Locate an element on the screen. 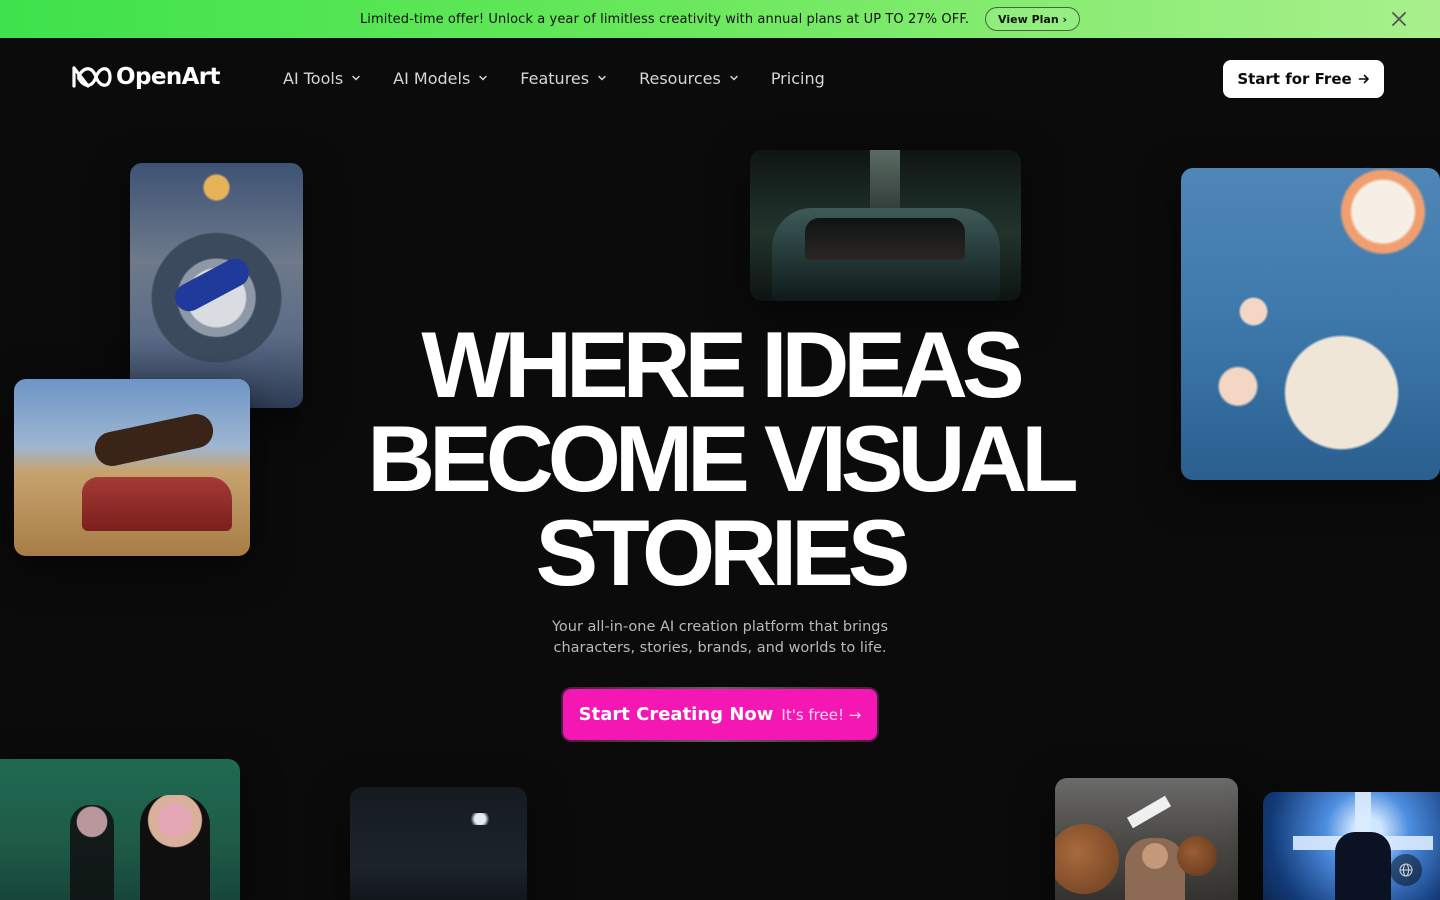 This screenshot has height=900, width=1440. menu-item-pricing: Pricing is located at coordinates (798, 78).